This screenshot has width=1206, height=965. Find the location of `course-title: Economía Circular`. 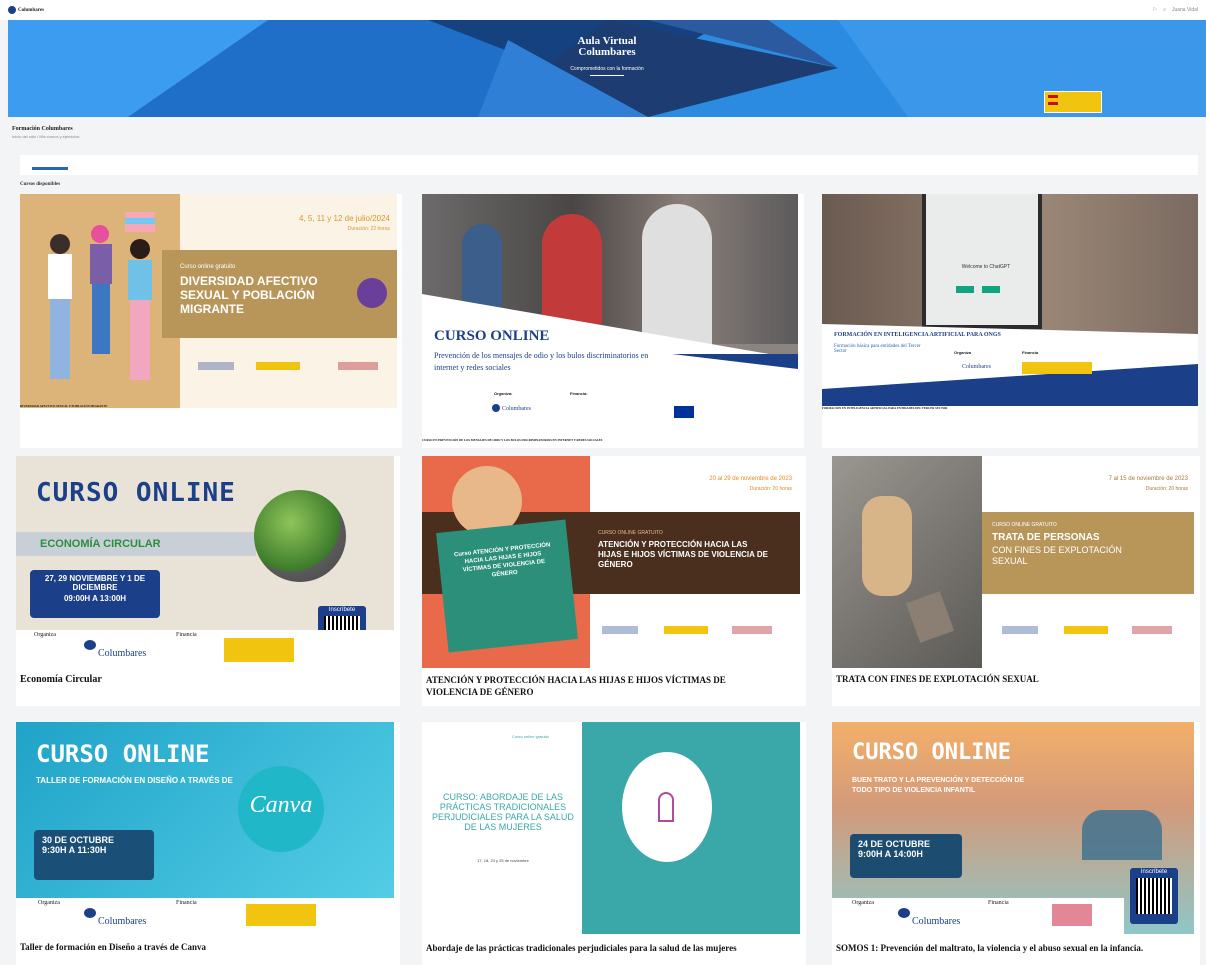

course-title: Economía Circular is located at coordinates (61, 679).